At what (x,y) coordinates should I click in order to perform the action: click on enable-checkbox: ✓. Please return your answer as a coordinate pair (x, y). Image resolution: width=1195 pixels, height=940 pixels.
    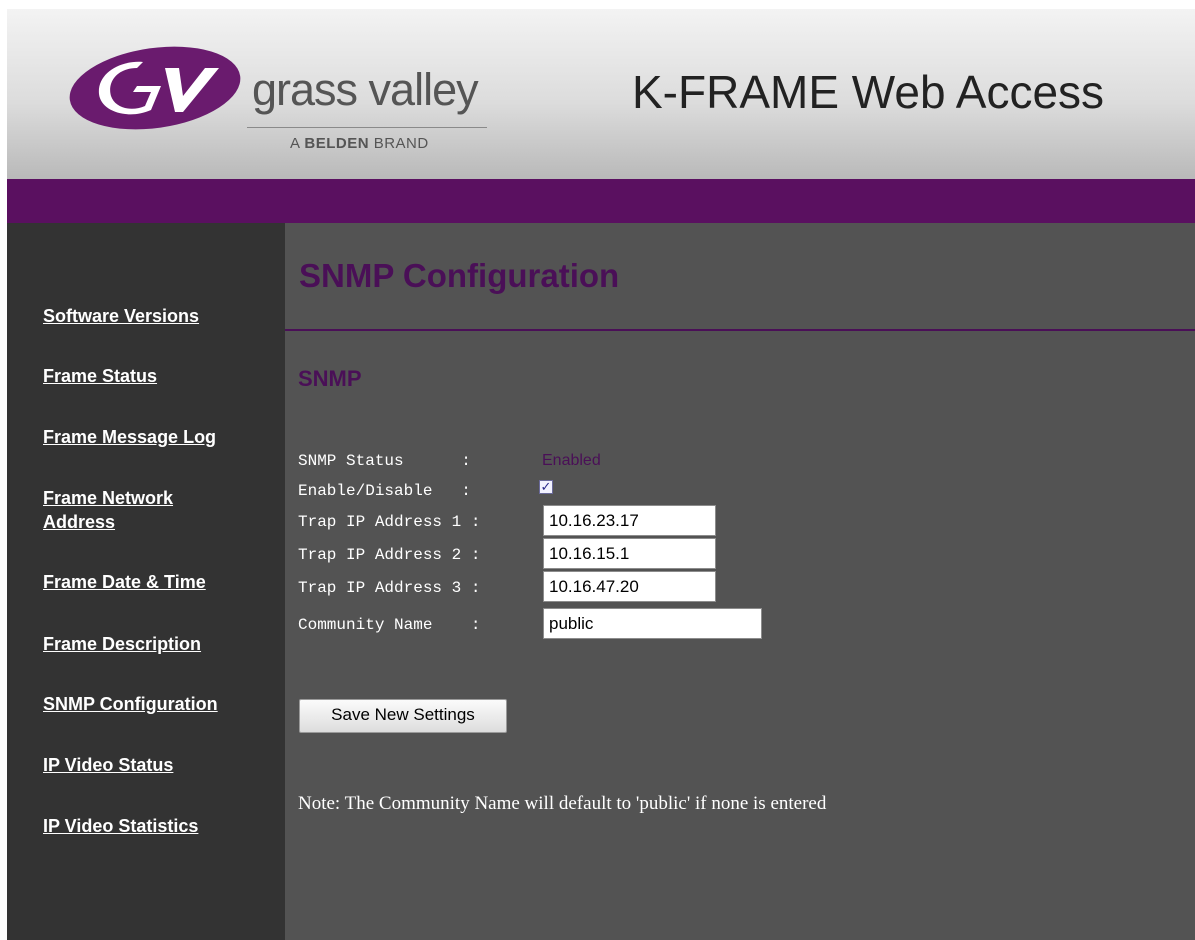
    Looking at the image, I should click on (546, 487).